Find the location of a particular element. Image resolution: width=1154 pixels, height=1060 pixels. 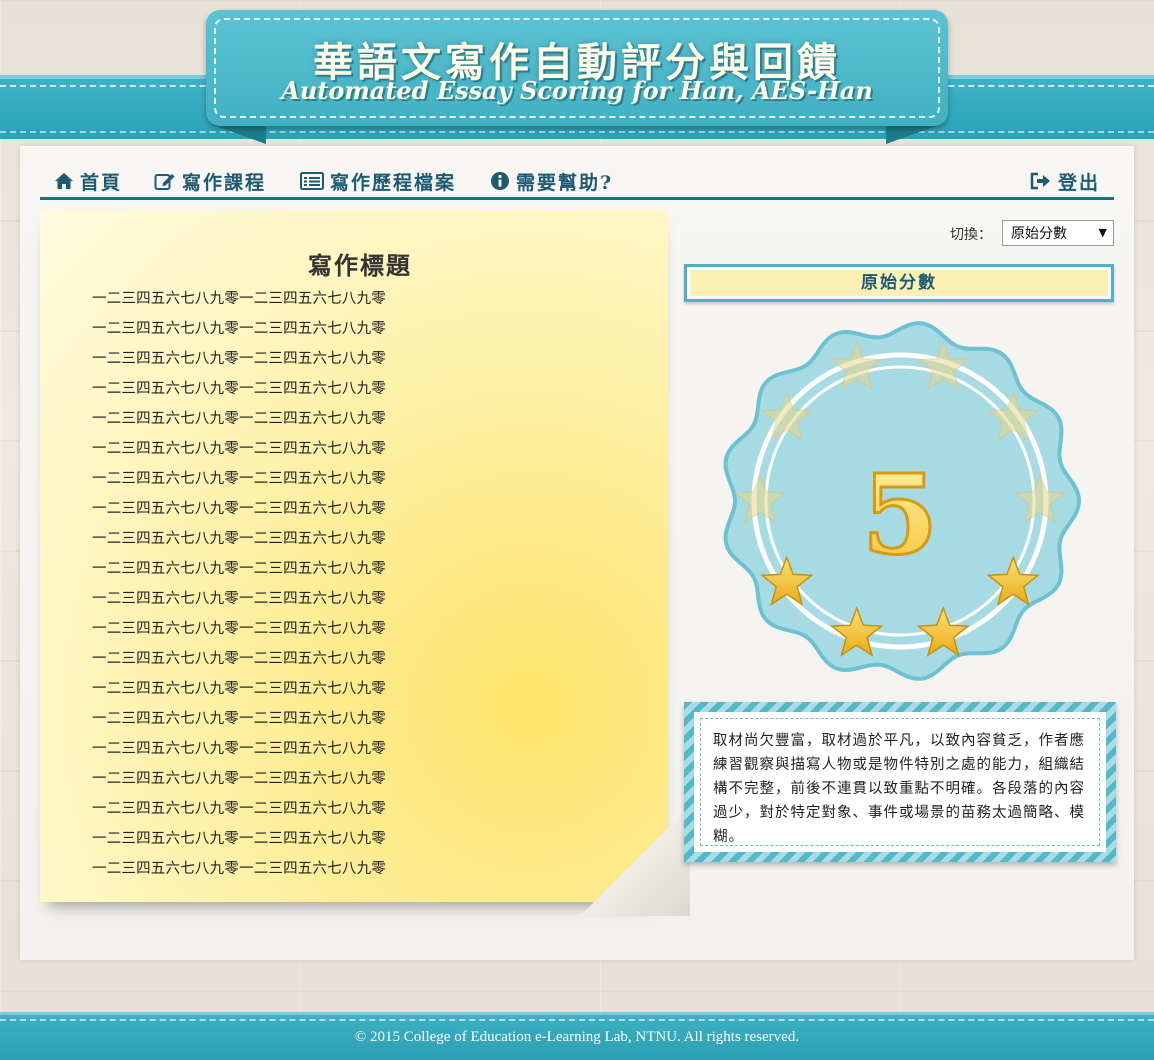

nav-portfolio-label: 寫作歷程檔案 is located at coordinates (393, 182).